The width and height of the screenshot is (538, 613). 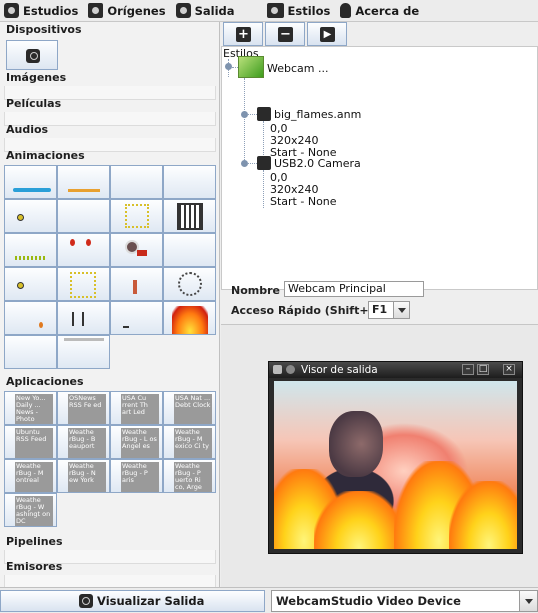 I want to click on application-tile: Ubuntu RSS Feed, so click(x=30, y=442).